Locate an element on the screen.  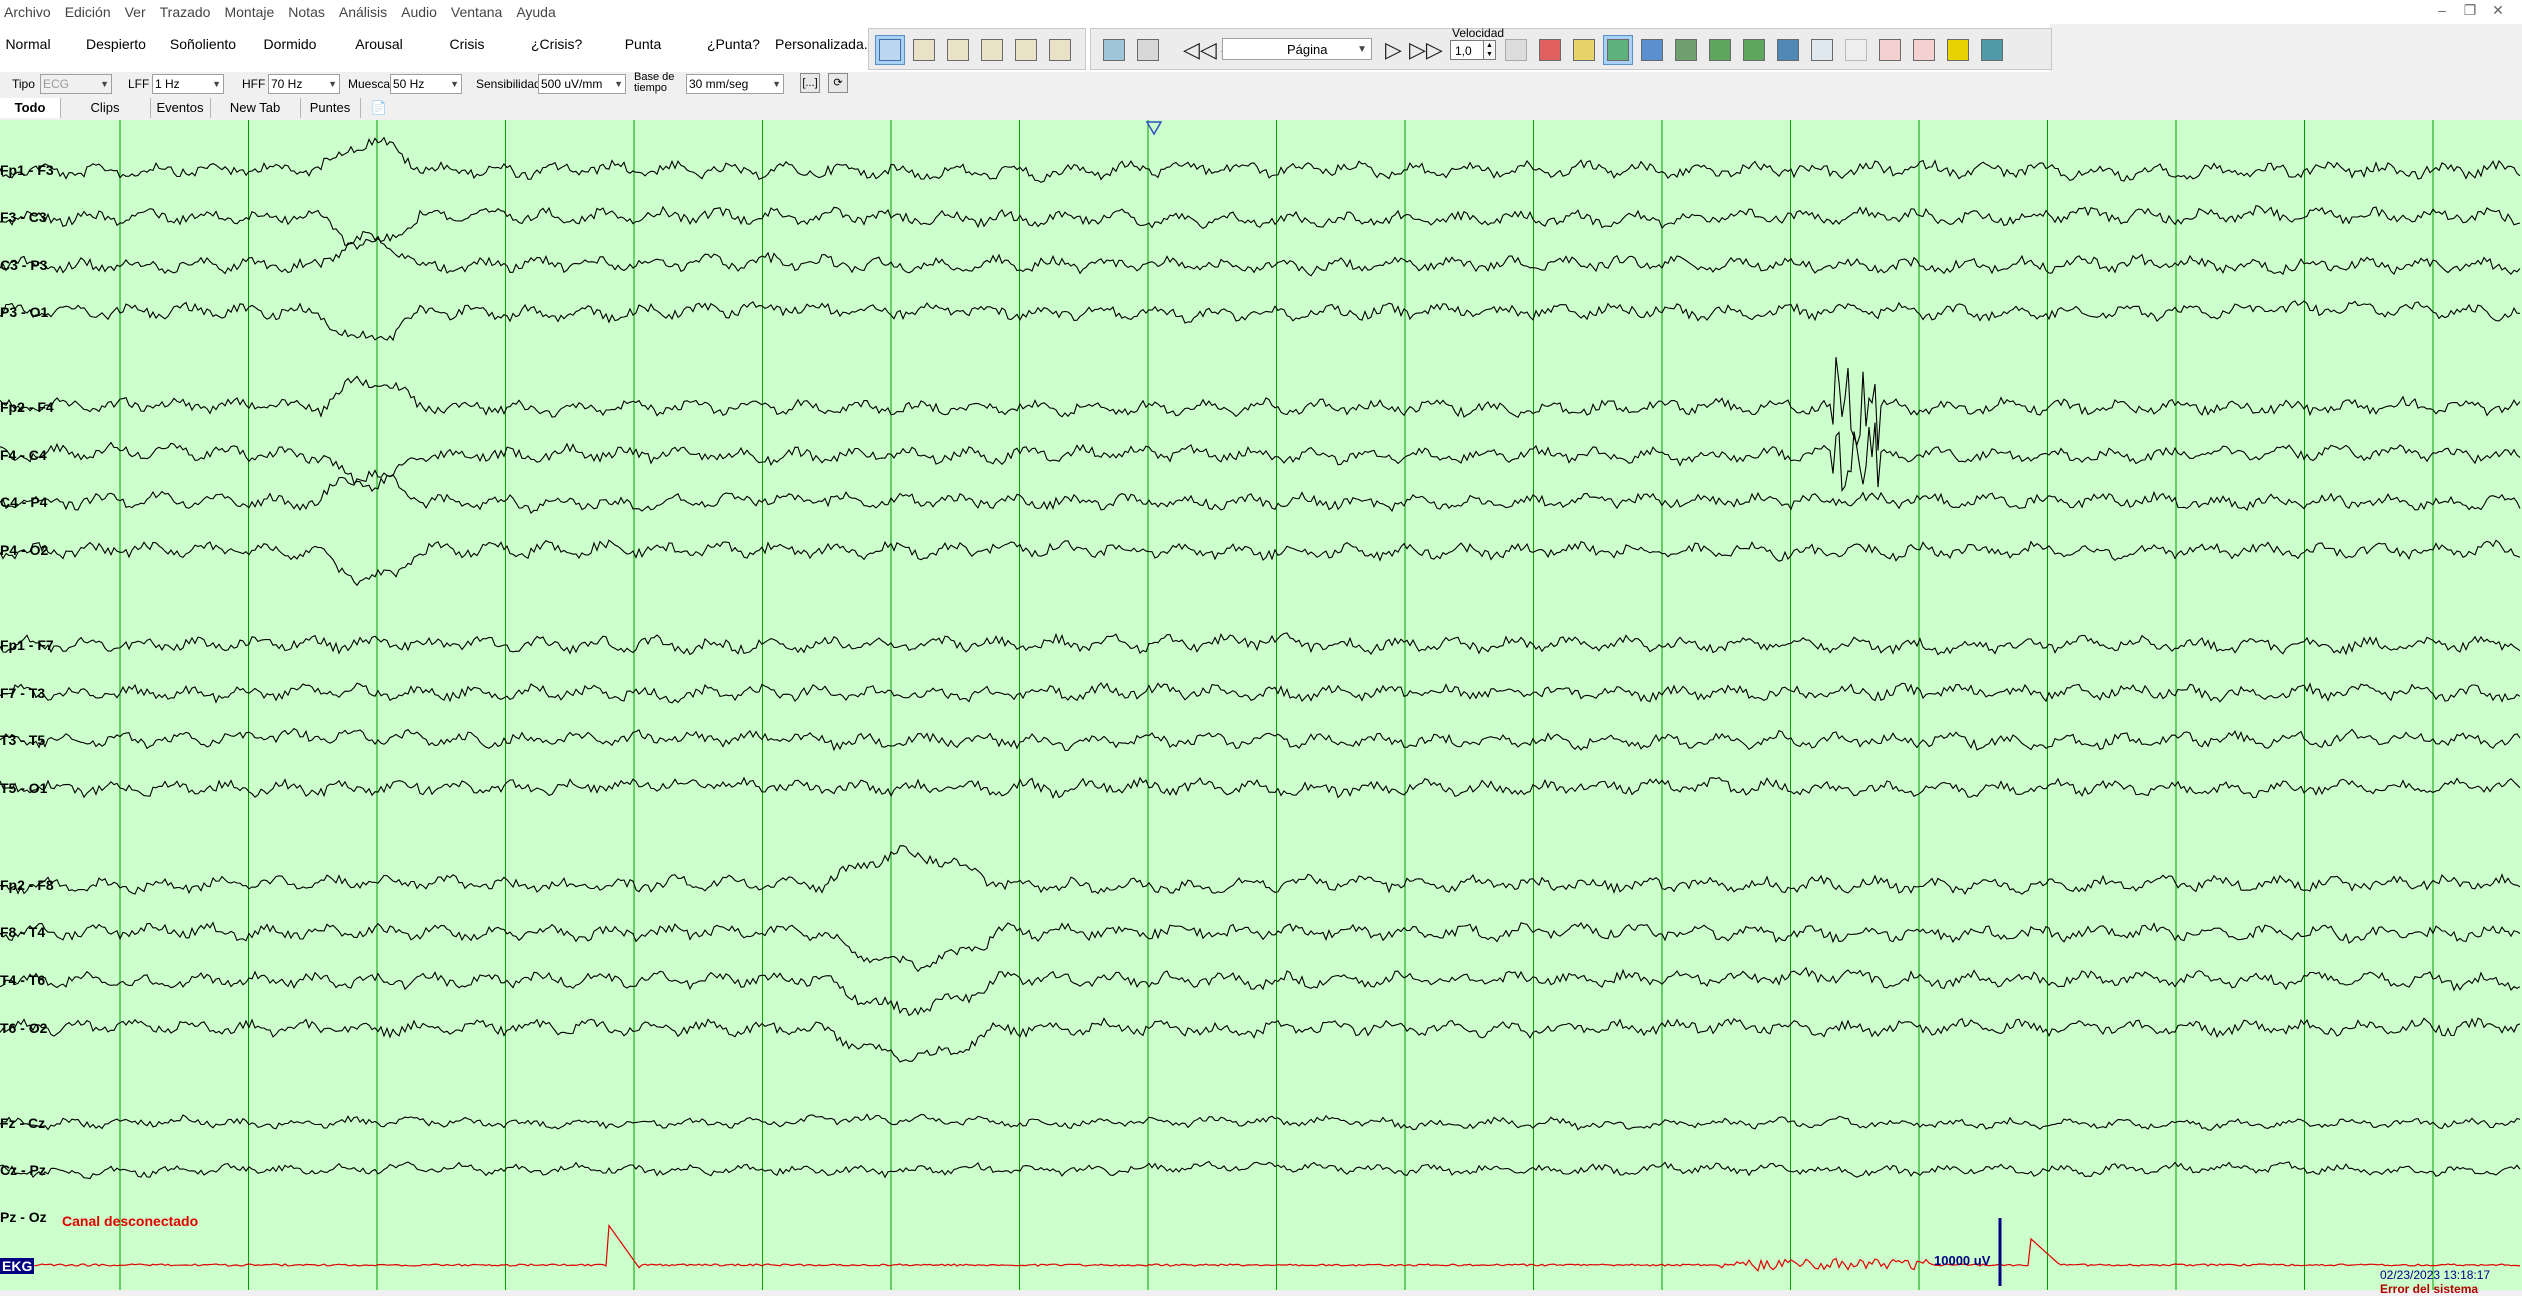
montage-2-icon is located at coordinates (924, 50).